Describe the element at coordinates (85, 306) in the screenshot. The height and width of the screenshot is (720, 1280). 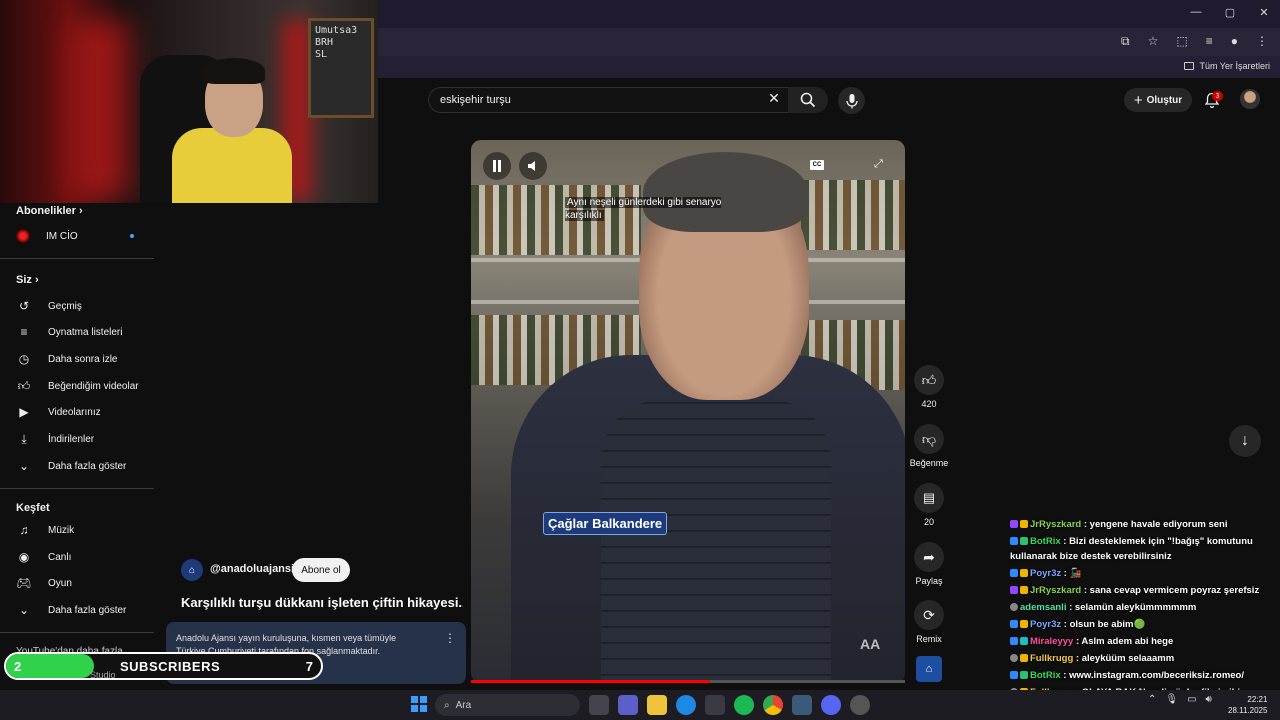
I see `sidebar-item-history: ↺ Geçmiş` at that location.